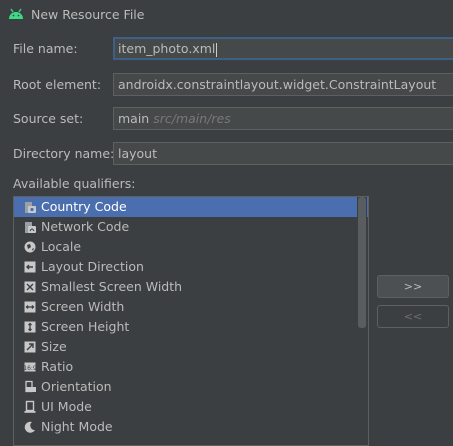 This screenshot has height=446, width=453. What do you see at coordinates (413, 286) in the screenshot?
I see `add-qualifier-button: >>` at bounding box center [413, 286].